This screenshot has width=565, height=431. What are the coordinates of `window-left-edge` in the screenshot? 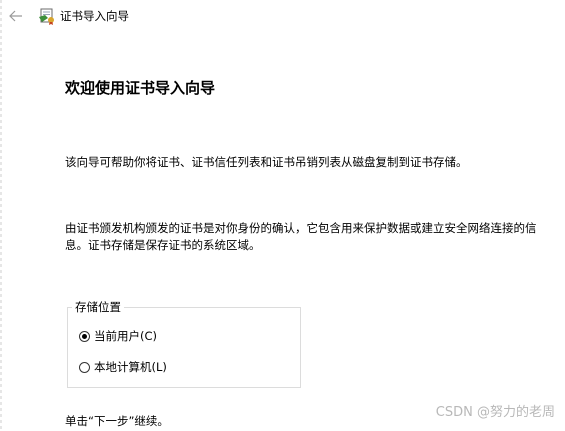 It's located at (1, 215).